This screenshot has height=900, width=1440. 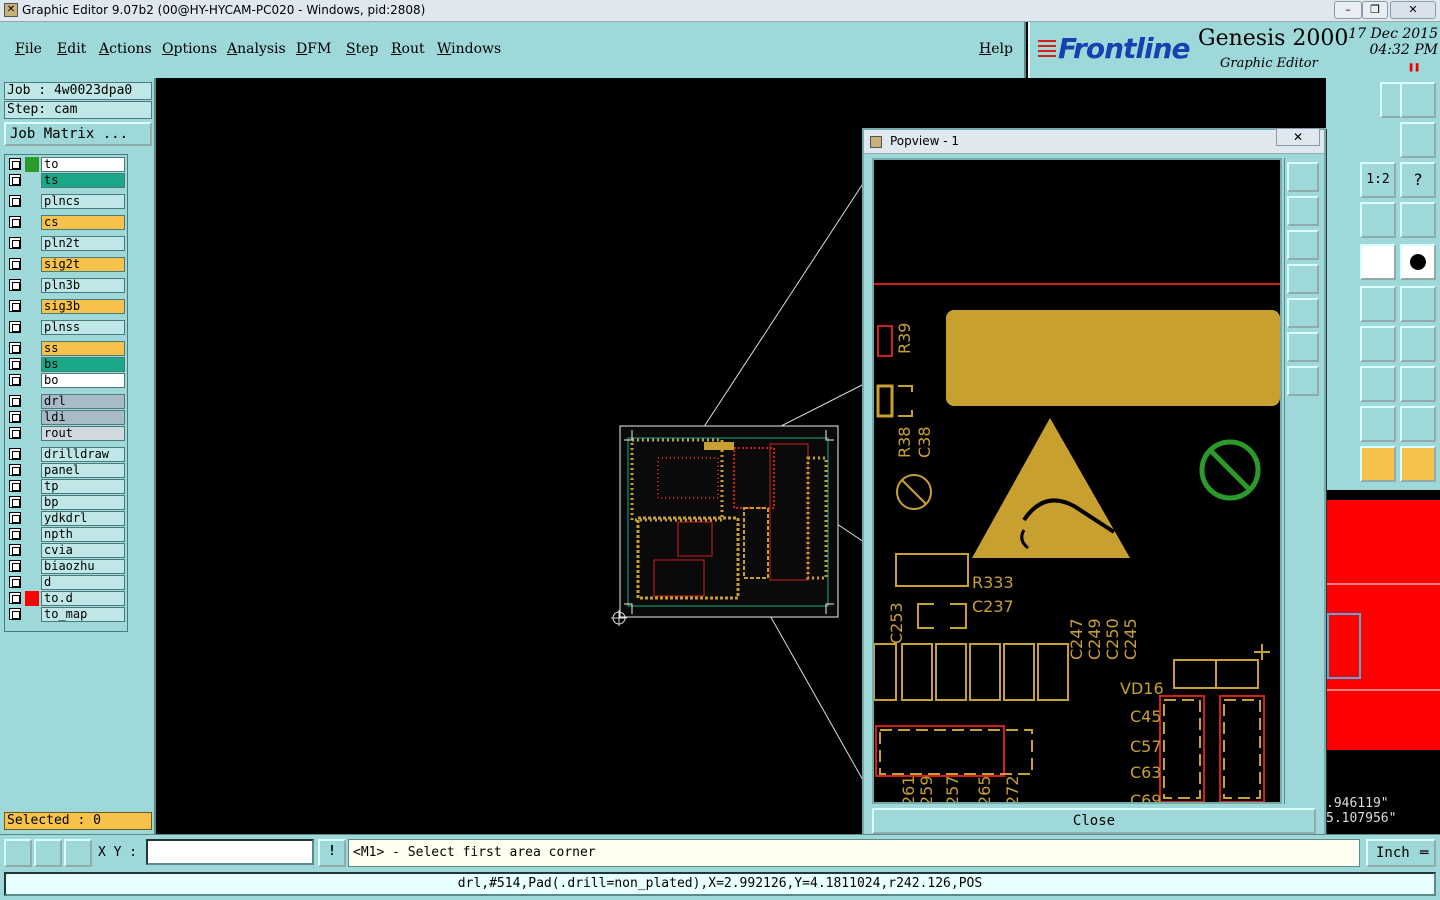 What do you see at coordinates (1418, 140) in the screenshot?
I see `tool-snap-icon` at bounding box center [1418, 140].